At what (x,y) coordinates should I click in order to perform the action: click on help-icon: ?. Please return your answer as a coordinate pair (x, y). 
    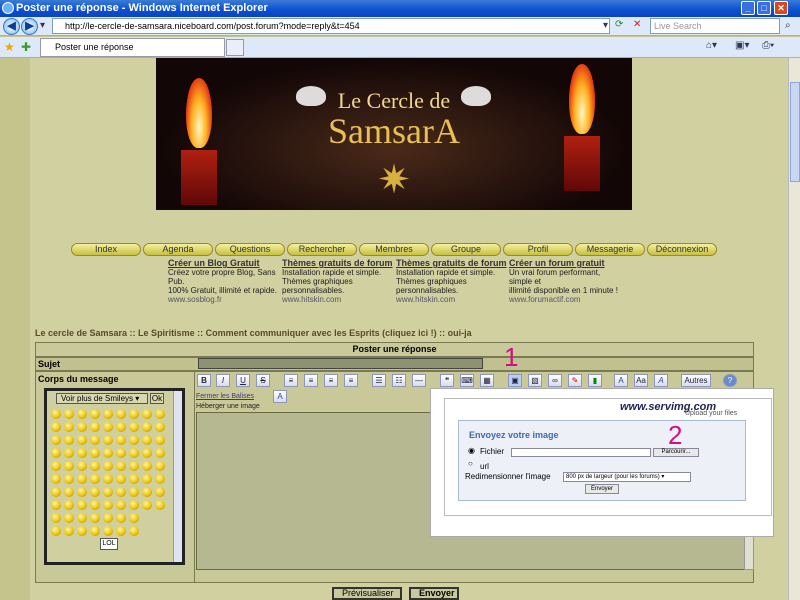
    Looking at the image, I should click on (730, 380).